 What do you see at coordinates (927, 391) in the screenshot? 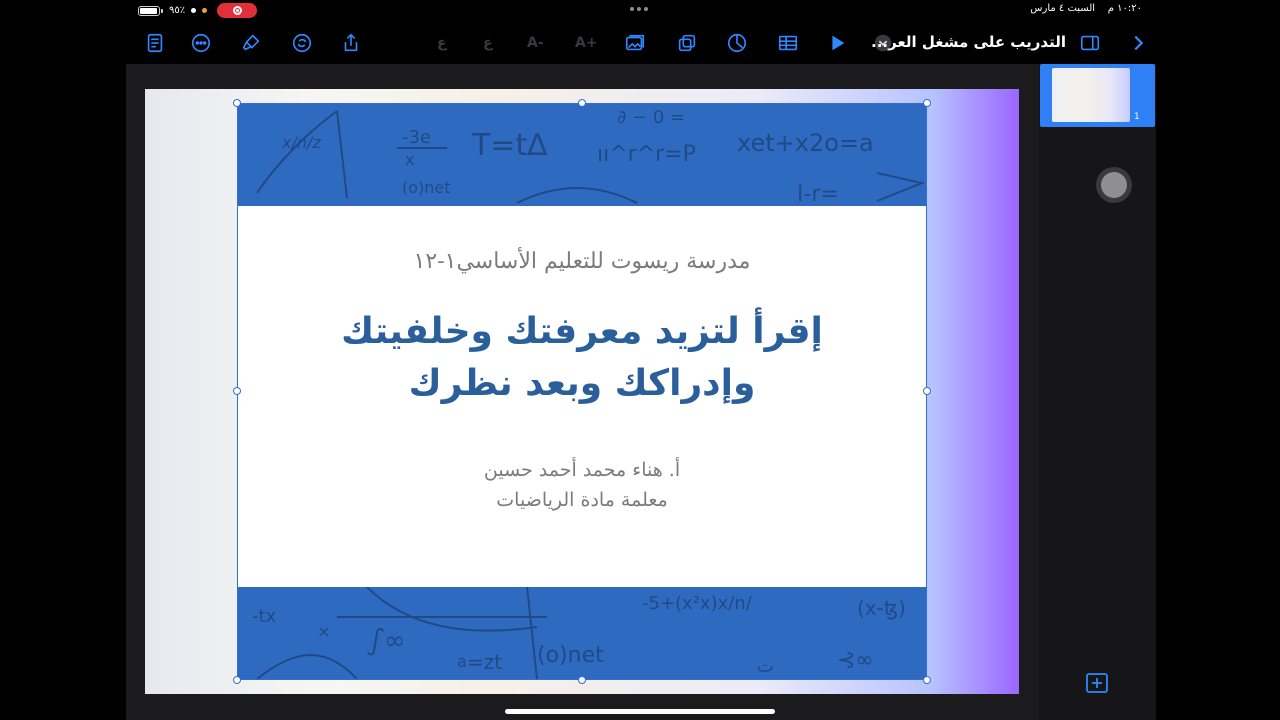
I see `resize-handle-right` at bounding box center [927, 391].